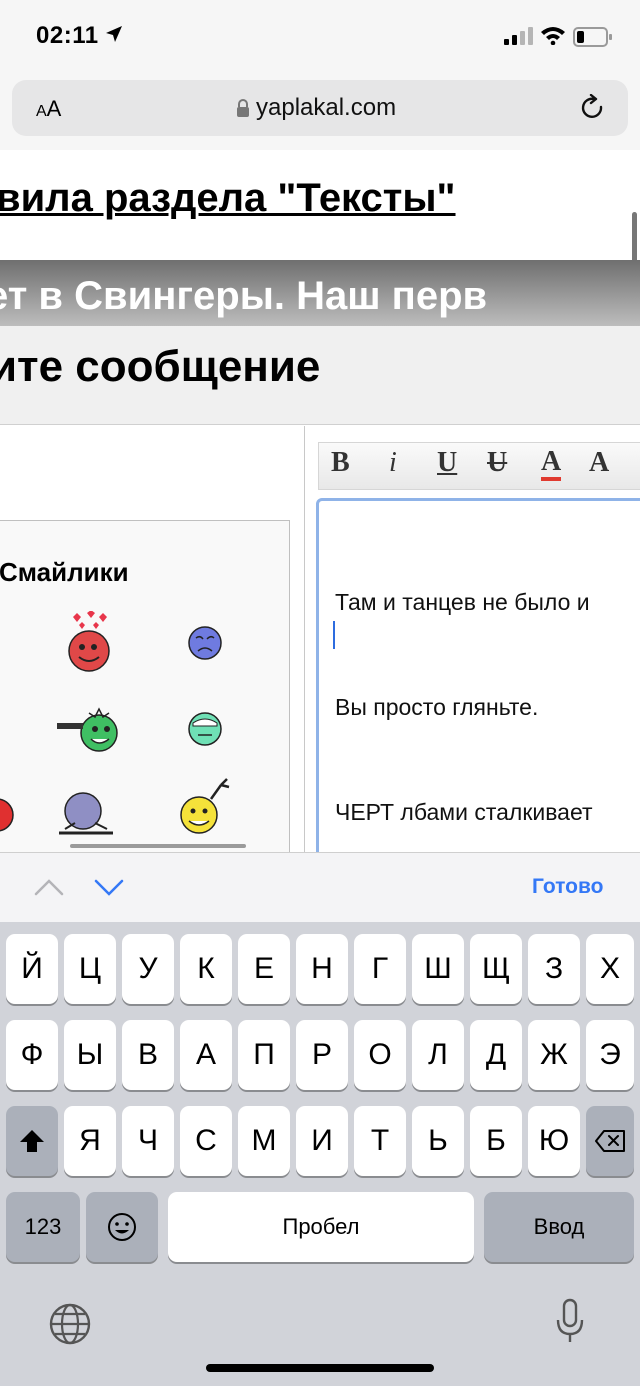  Describe the element at coordinates (393, 463) in the screenshot. I see `italic-button: i` at that location.